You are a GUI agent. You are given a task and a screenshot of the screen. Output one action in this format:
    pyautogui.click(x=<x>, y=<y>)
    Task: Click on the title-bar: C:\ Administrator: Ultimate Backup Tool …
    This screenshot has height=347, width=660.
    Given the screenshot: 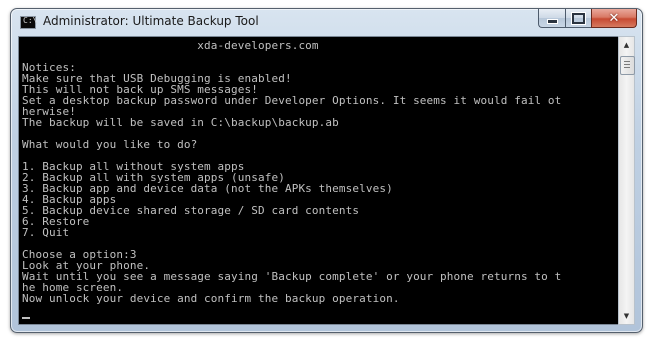 What is the action you would take?
    pyautogui.click(x=326, y=22)
    